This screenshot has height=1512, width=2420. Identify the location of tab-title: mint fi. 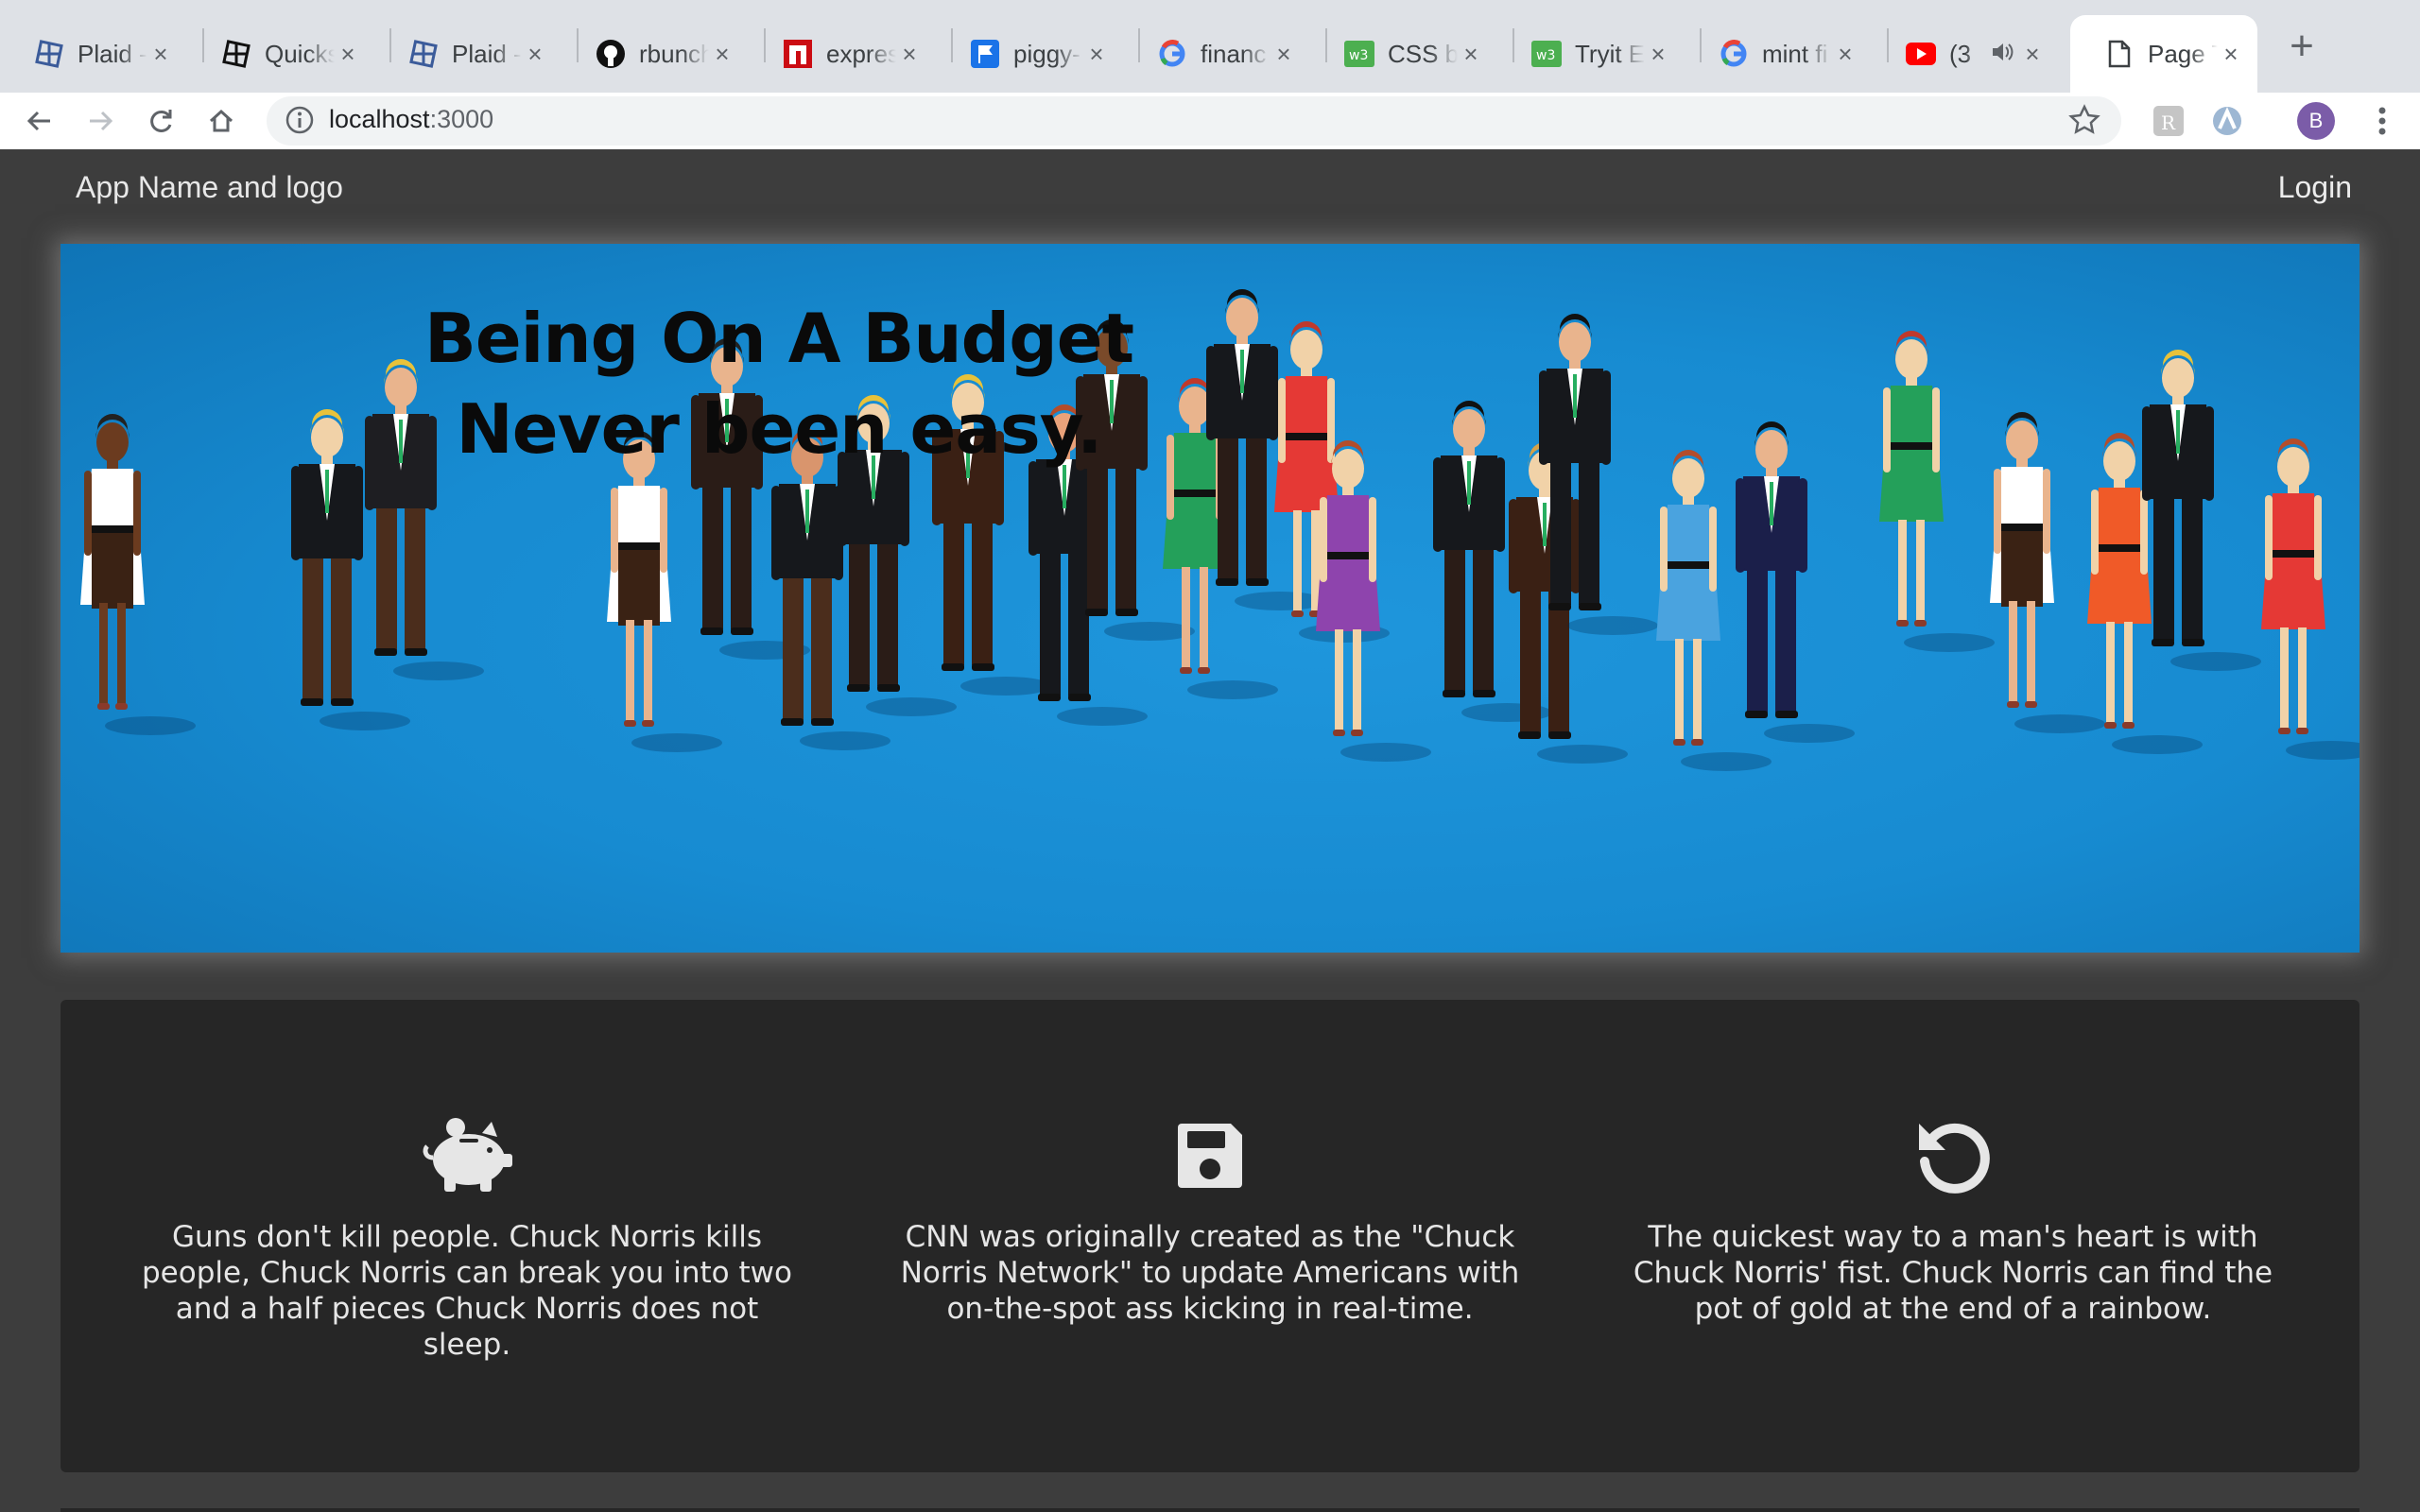
(1795, 53).